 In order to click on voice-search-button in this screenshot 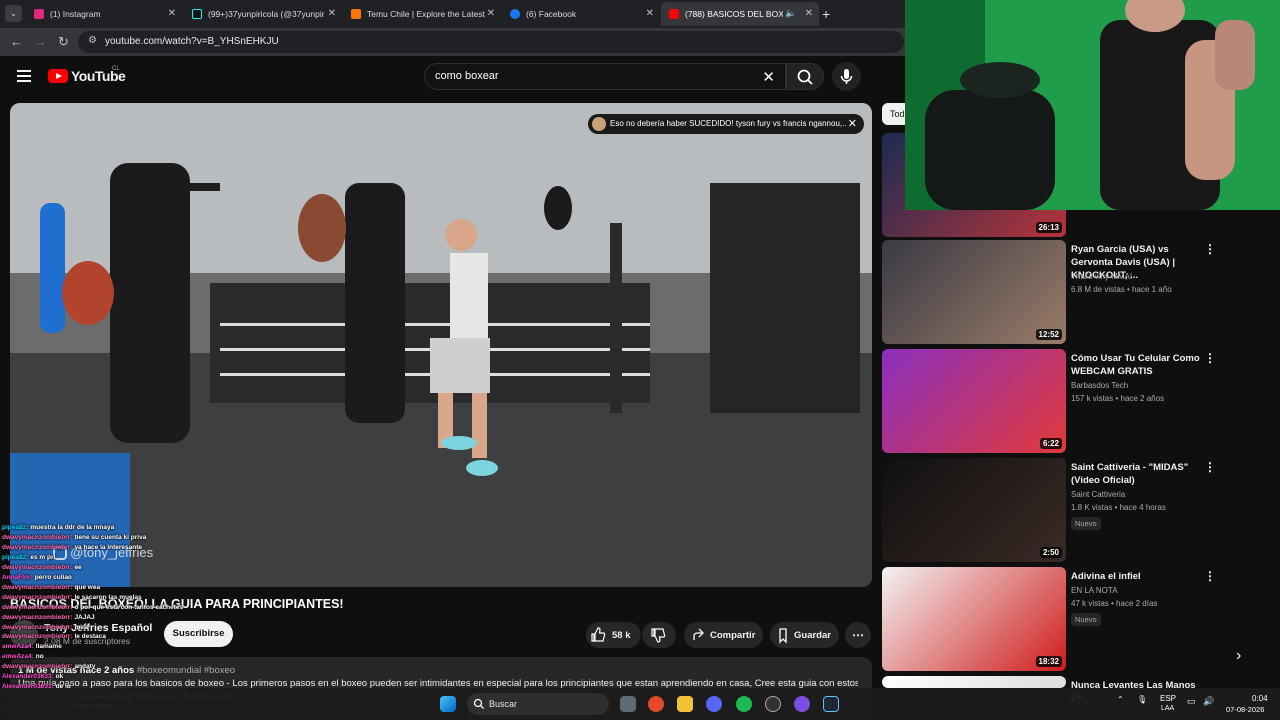, I will do `click(846, 76)`.